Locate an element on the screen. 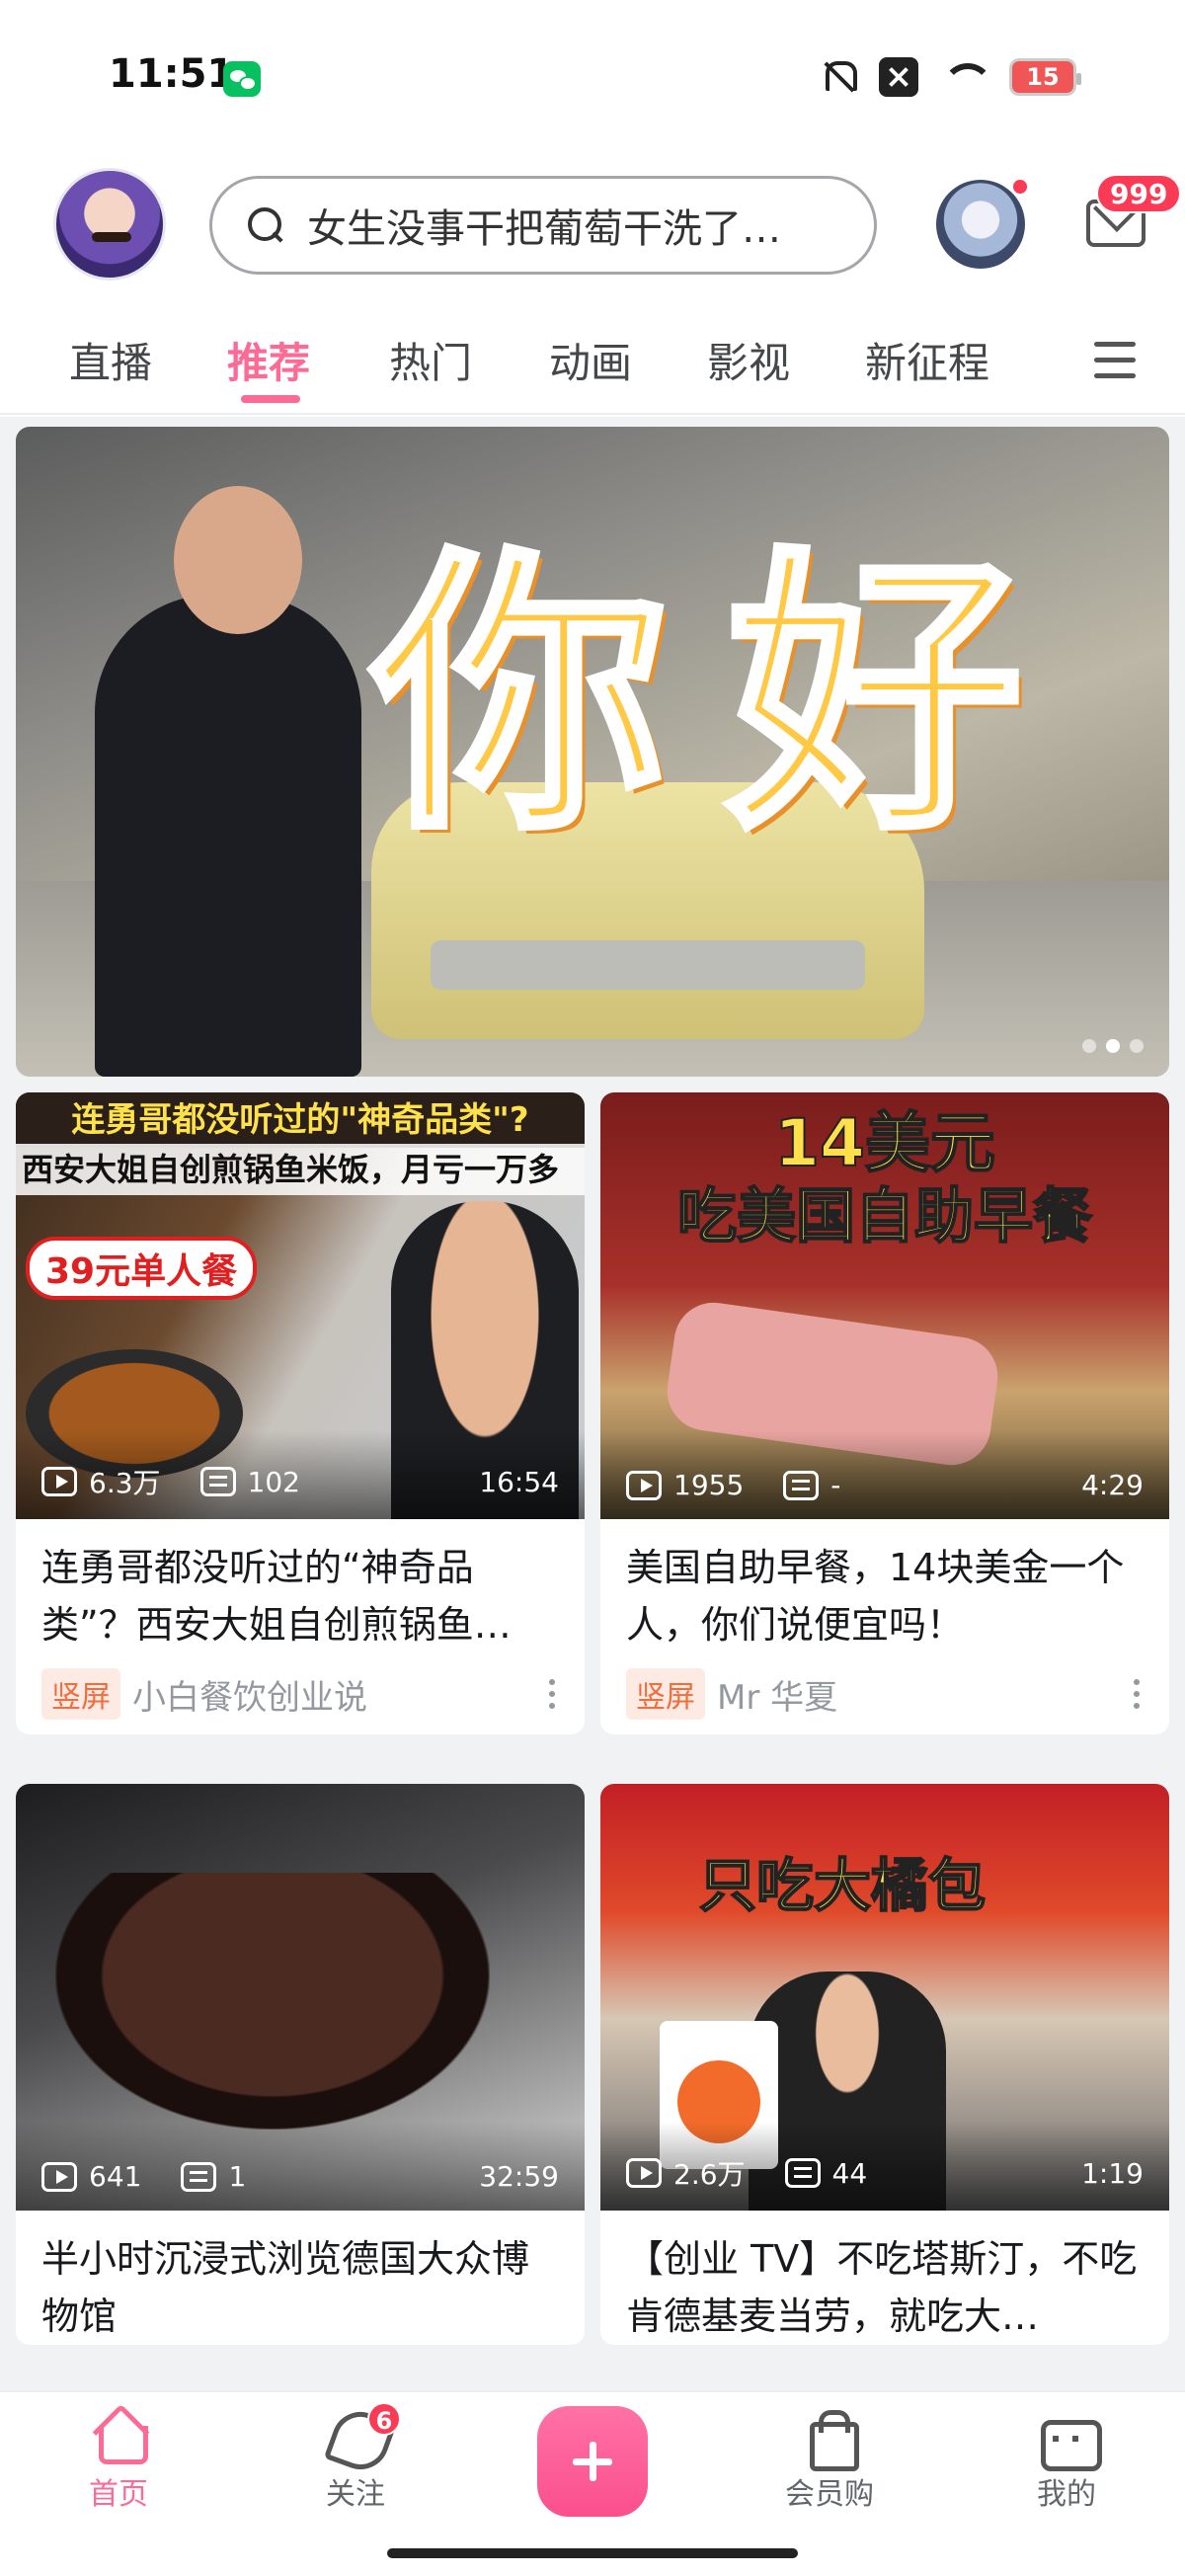  thumbnail-caption-line1: 14美元 is located at coordinates (885, 1143).